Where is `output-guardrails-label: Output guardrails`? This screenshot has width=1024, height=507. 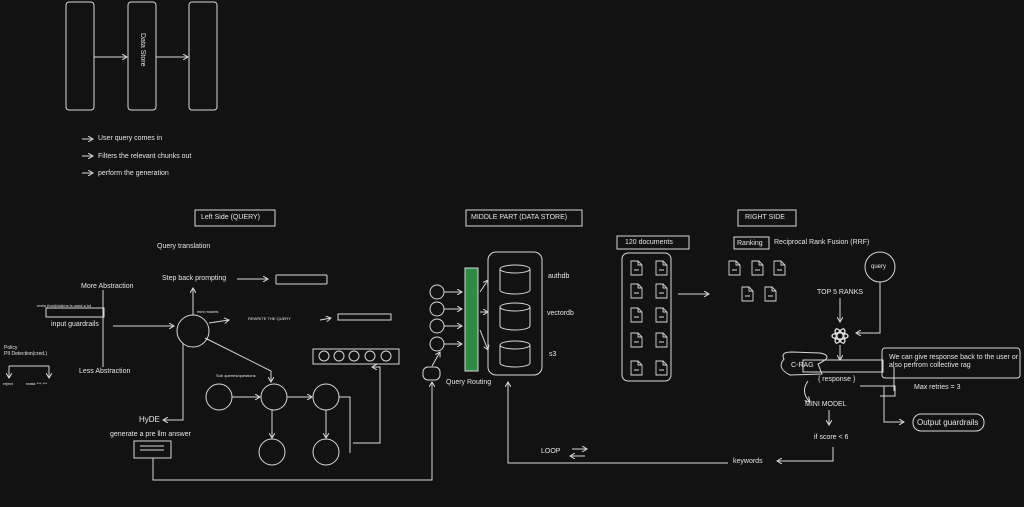
output-guardrails-label: Output guardrails is located at coordinates (948, 422).